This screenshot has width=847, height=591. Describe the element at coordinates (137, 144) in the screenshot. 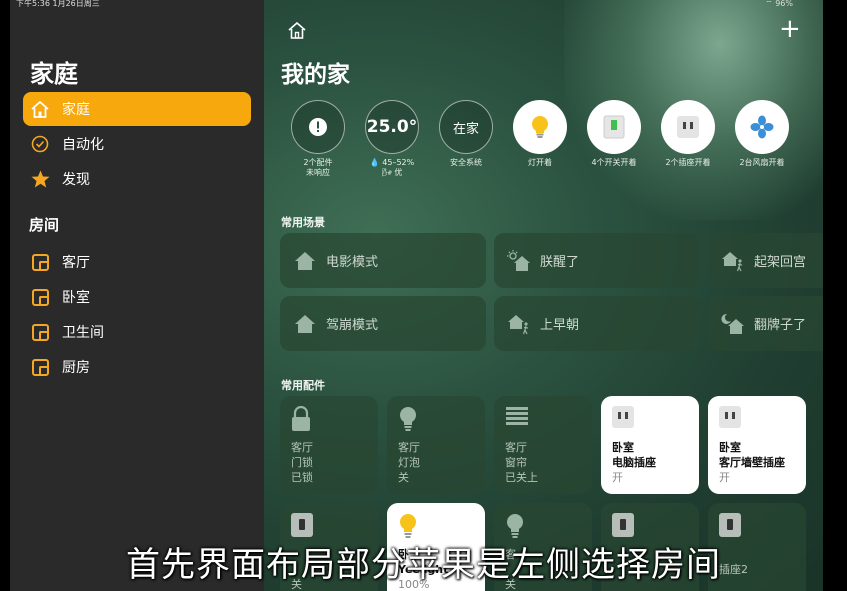

I see `sidebar-item-automation: 自动化` at that location.